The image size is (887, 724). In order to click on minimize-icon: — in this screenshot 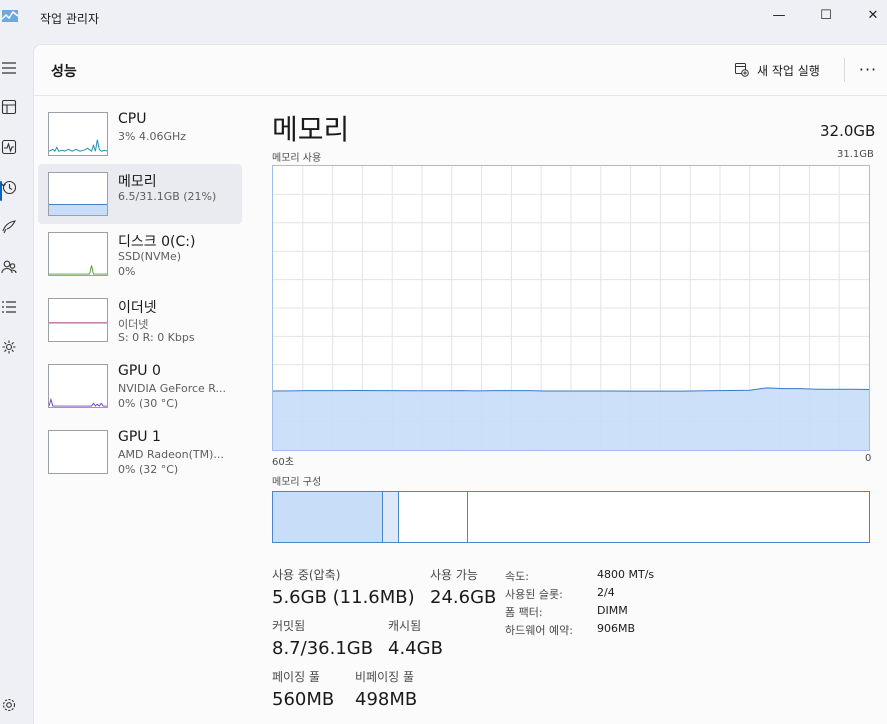, I will do `click(779, 15)`.